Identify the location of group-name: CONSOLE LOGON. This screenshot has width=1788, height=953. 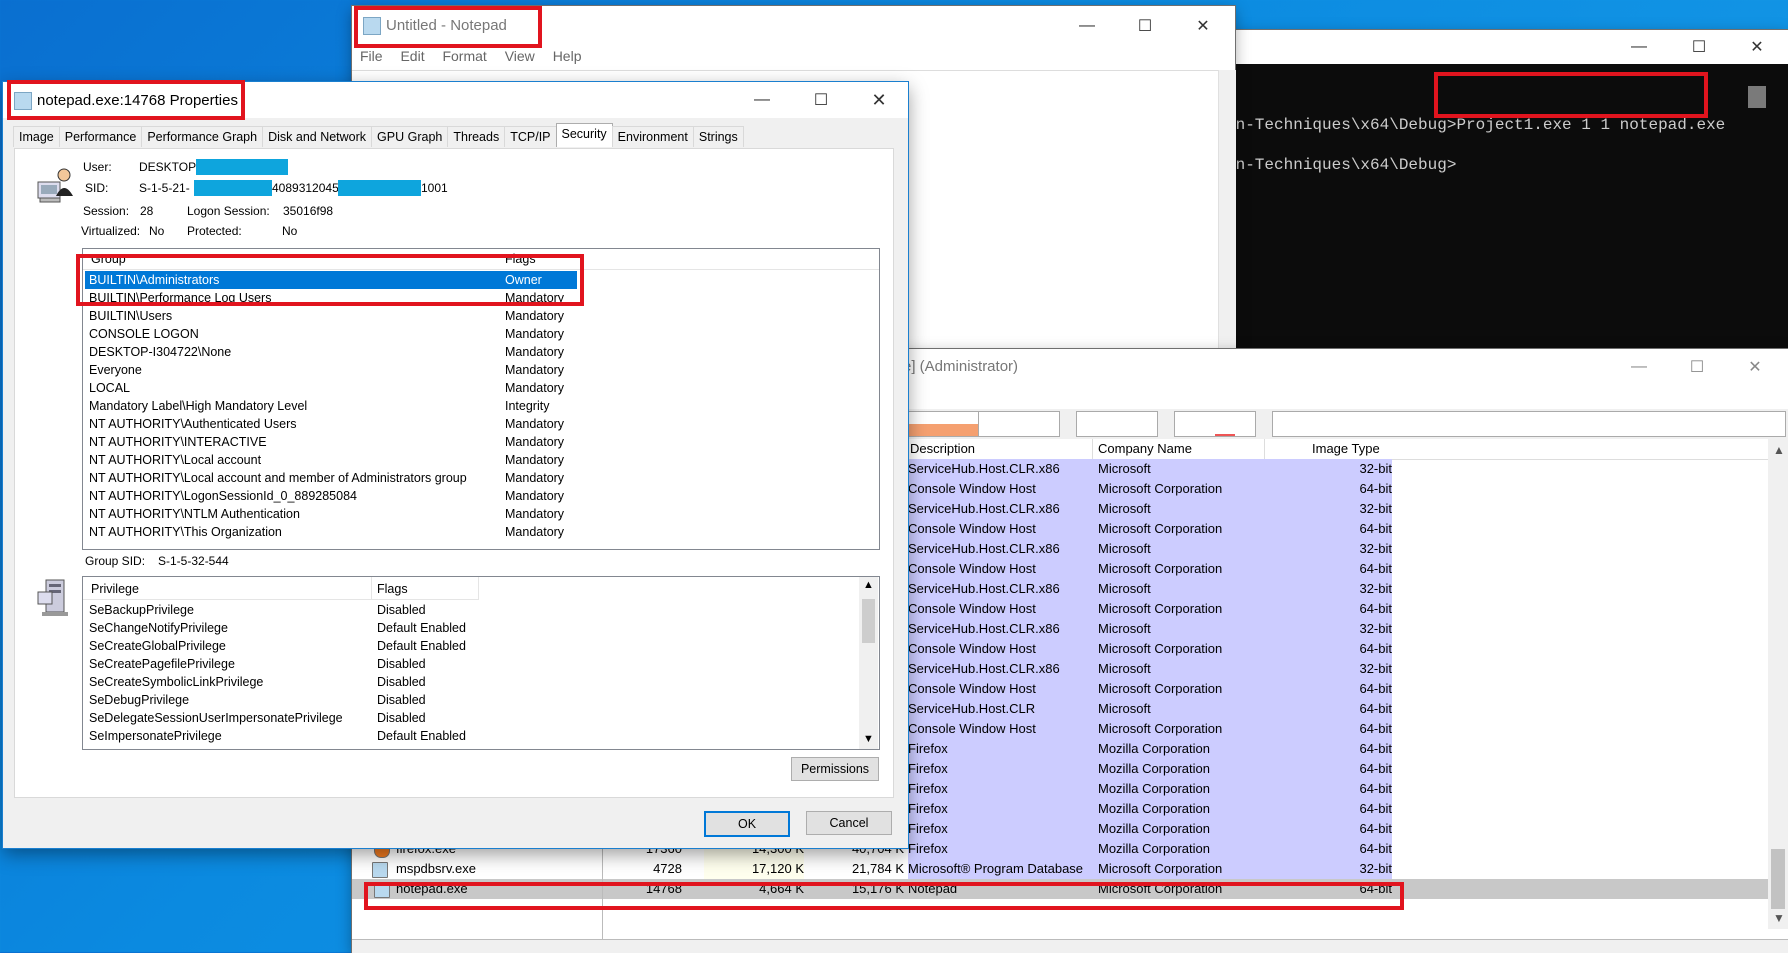
(144, 334).